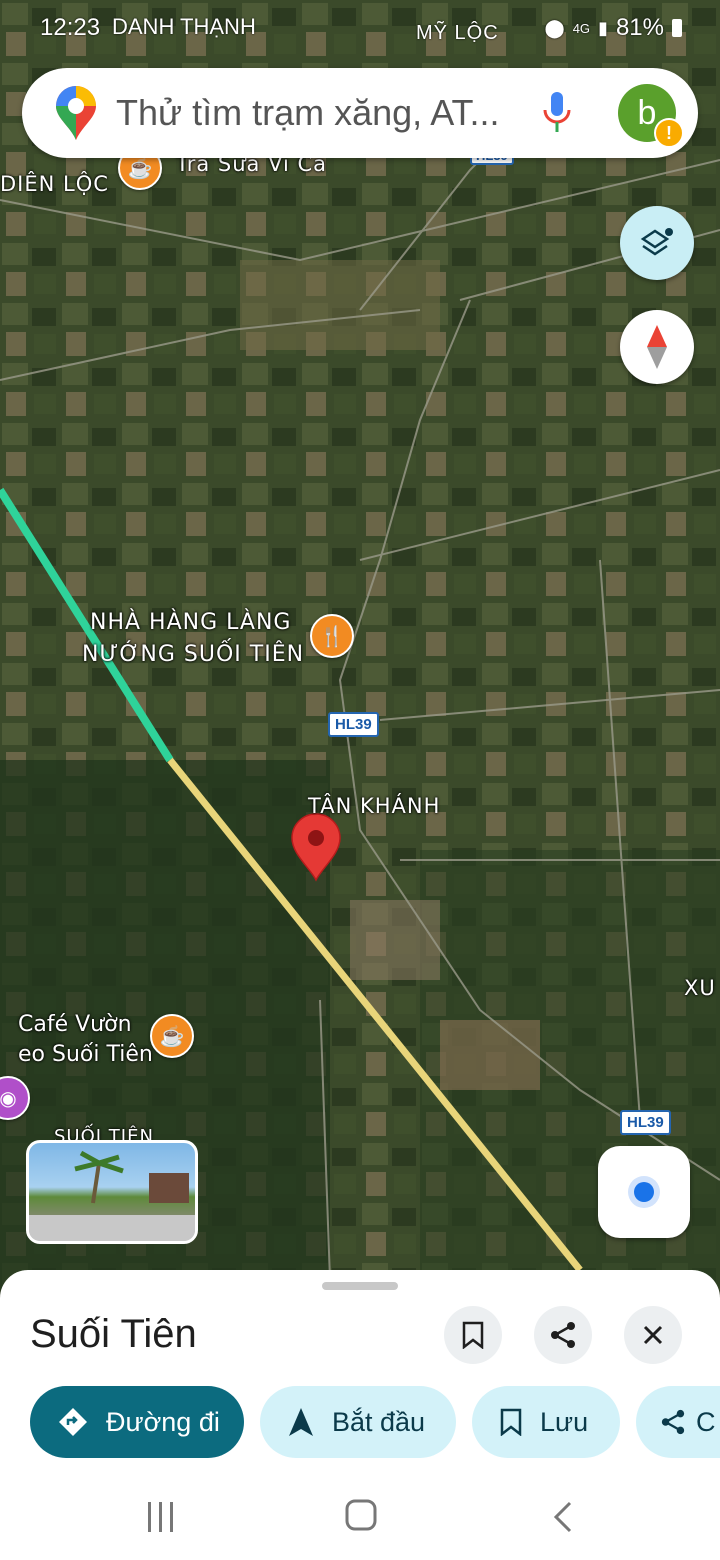 Image resolution: width=720 pixels, height=1560 pixels. What do you see at coordinates (70, 27) in the screenshot?
I see `clock: 12:23` at bounding box center [70, 27].